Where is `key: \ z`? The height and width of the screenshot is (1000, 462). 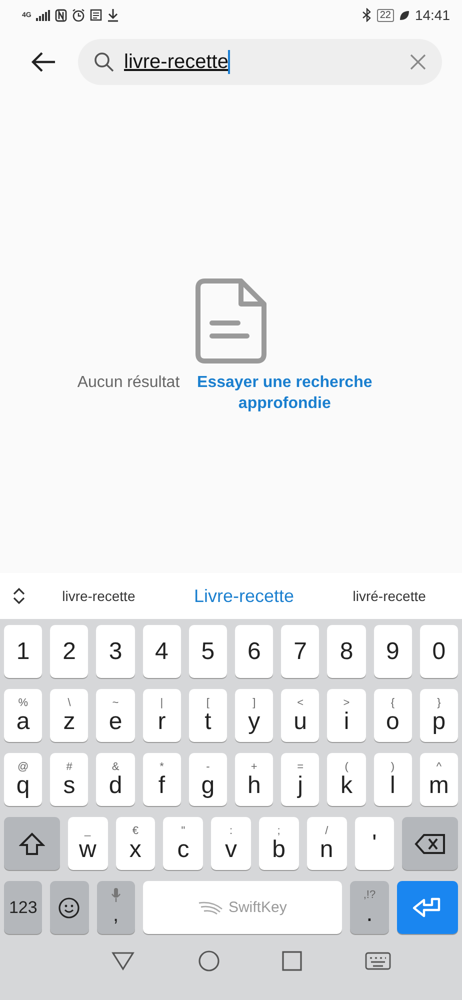
key: \ z is located at coordinates (69, 715).